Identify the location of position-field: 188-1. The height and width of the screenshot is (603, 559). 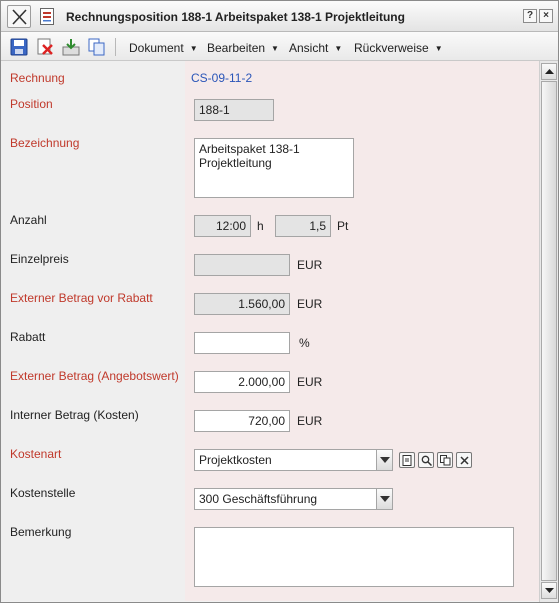
(234, 110).